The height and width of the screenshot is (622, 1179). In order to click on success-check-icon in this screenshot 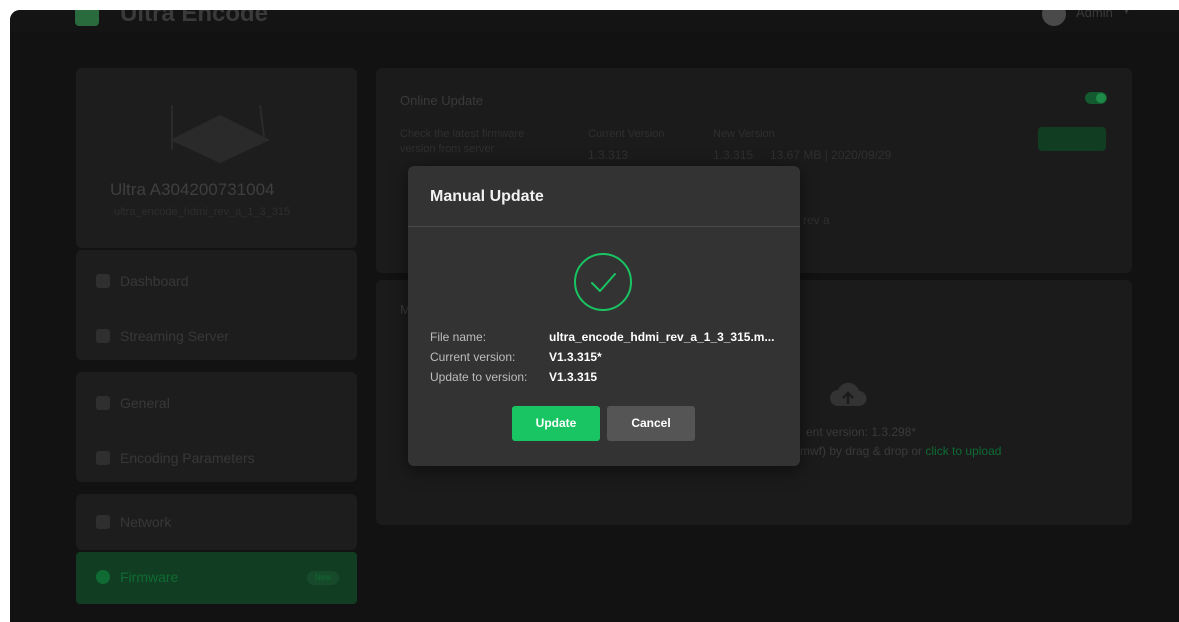, I will do `click(603, 282)`.